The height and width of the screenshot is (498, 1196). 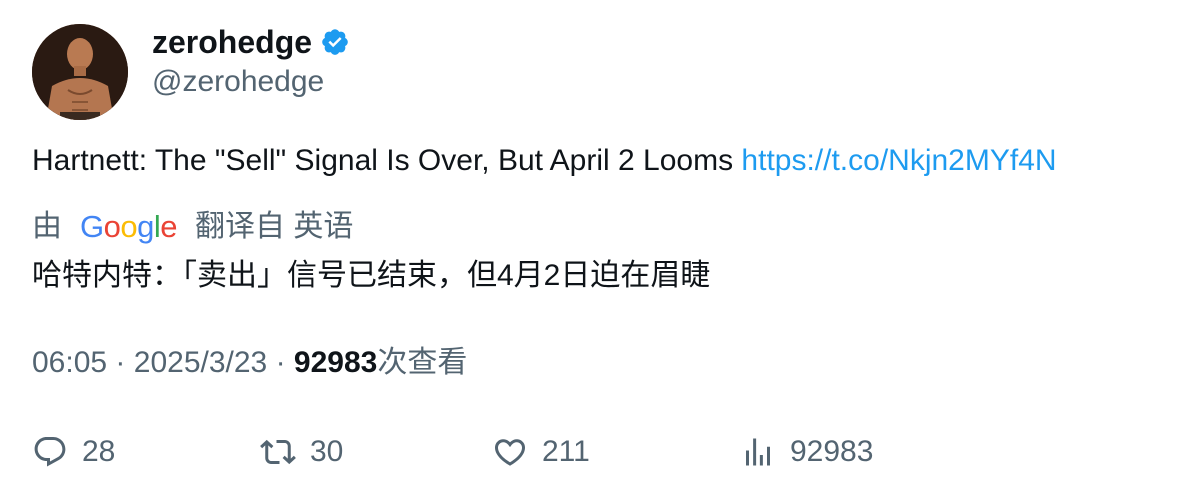 I want to click on translated-from-label: 翻译自 英语, so click(x=274, y=226).